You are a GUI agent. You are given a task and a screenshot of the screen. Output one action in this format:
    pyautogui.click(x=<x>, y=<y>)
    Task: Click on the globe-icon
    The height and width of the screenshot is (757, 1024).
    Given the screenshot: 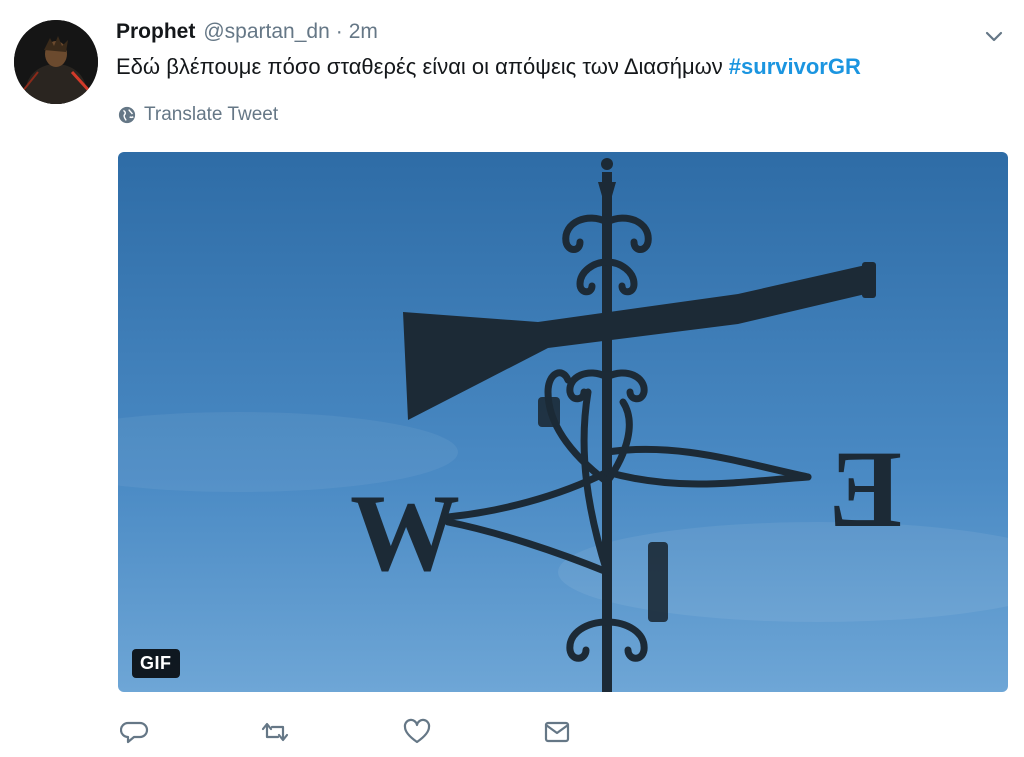 What is the action you would take?
    pyautogui.click(x=127, y=115)
    